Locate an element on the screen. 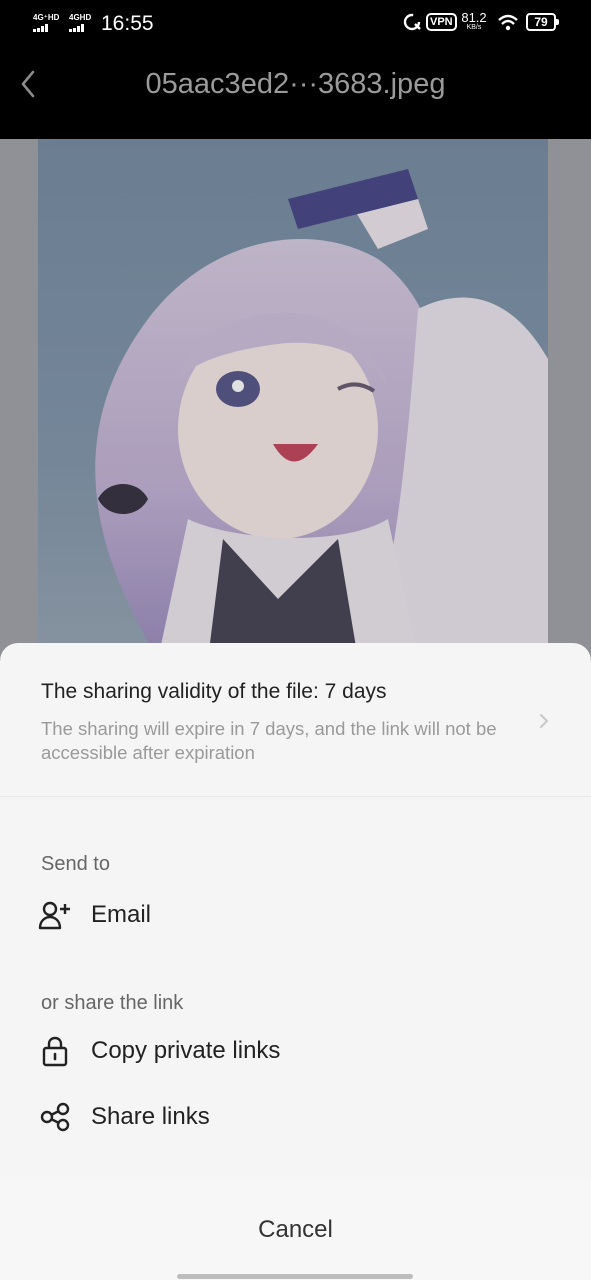  email-option: Email is located at coordinates (293, 915).